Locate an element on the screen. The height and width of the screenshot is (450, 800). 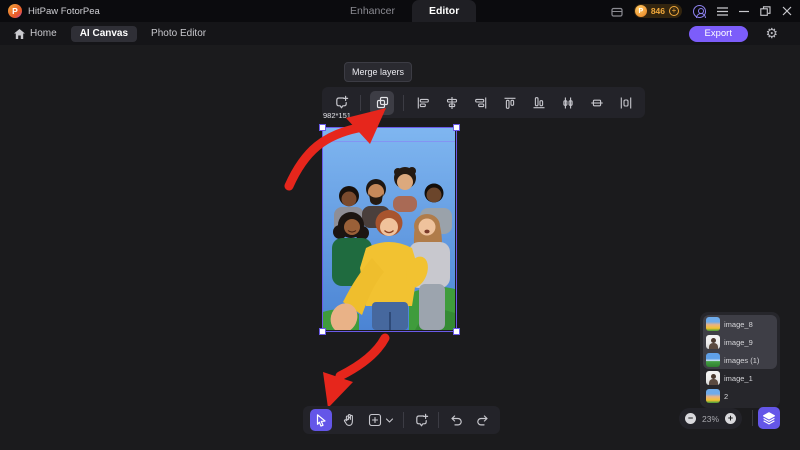
chevron-down-icon is located at coordinates (389, 420).